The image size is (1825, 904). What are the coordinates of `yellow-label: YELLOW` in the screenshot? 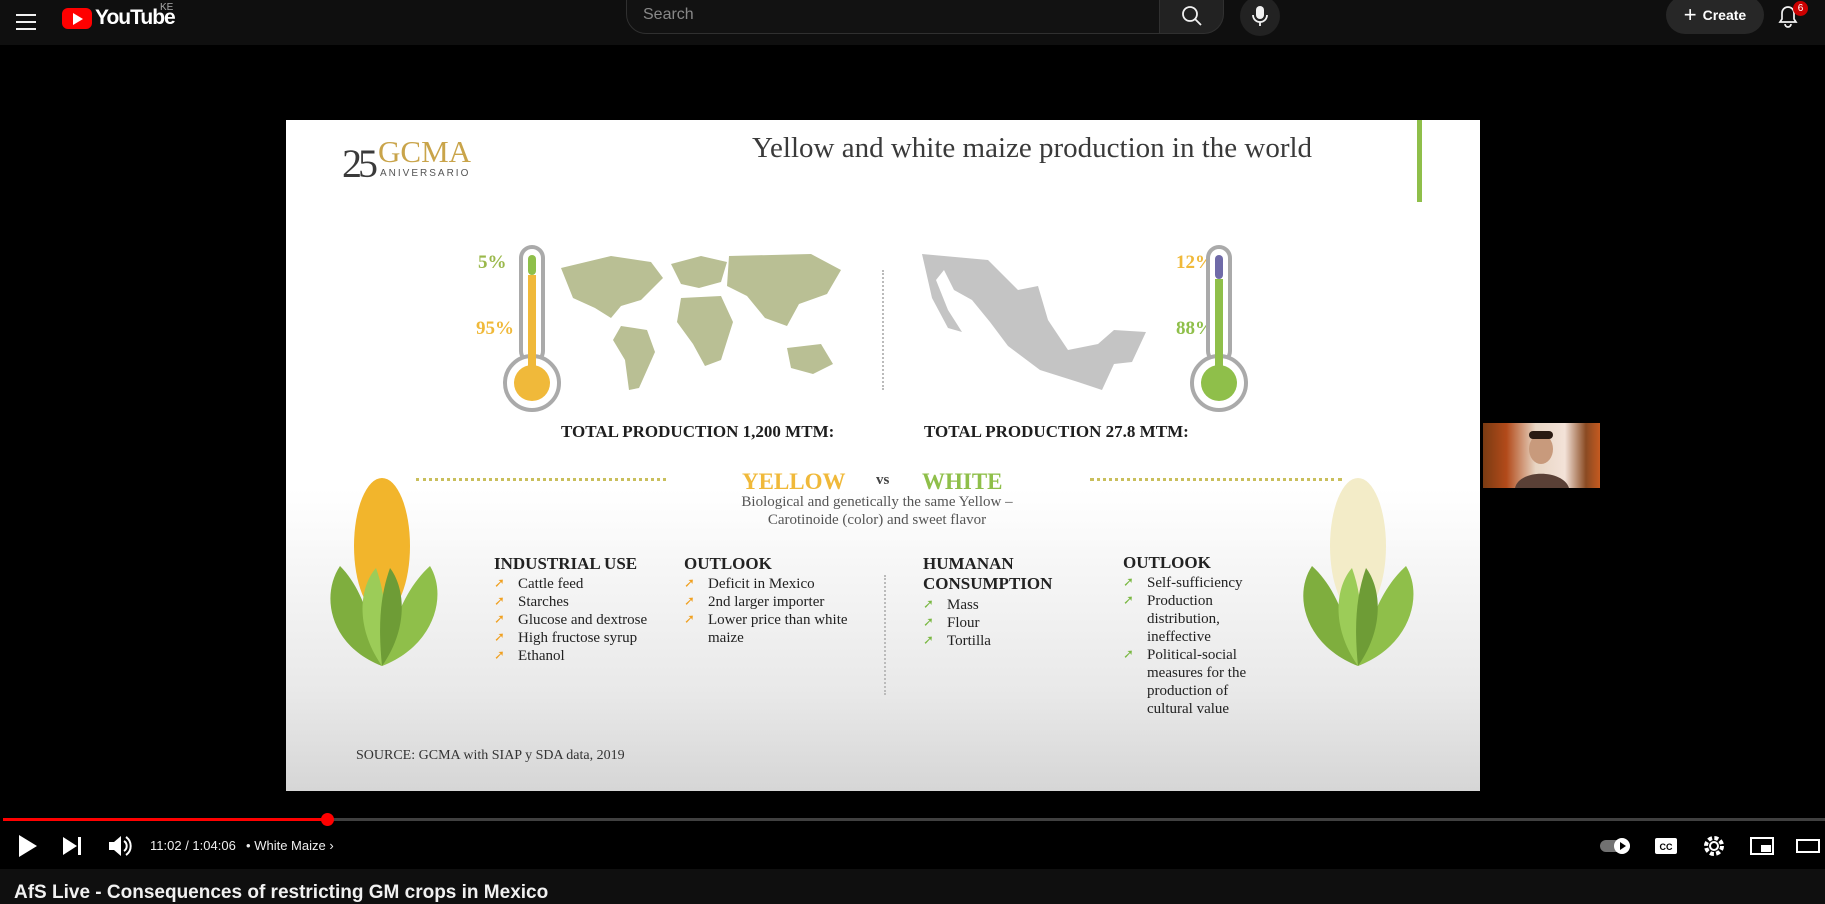 It's located at (794, 481).